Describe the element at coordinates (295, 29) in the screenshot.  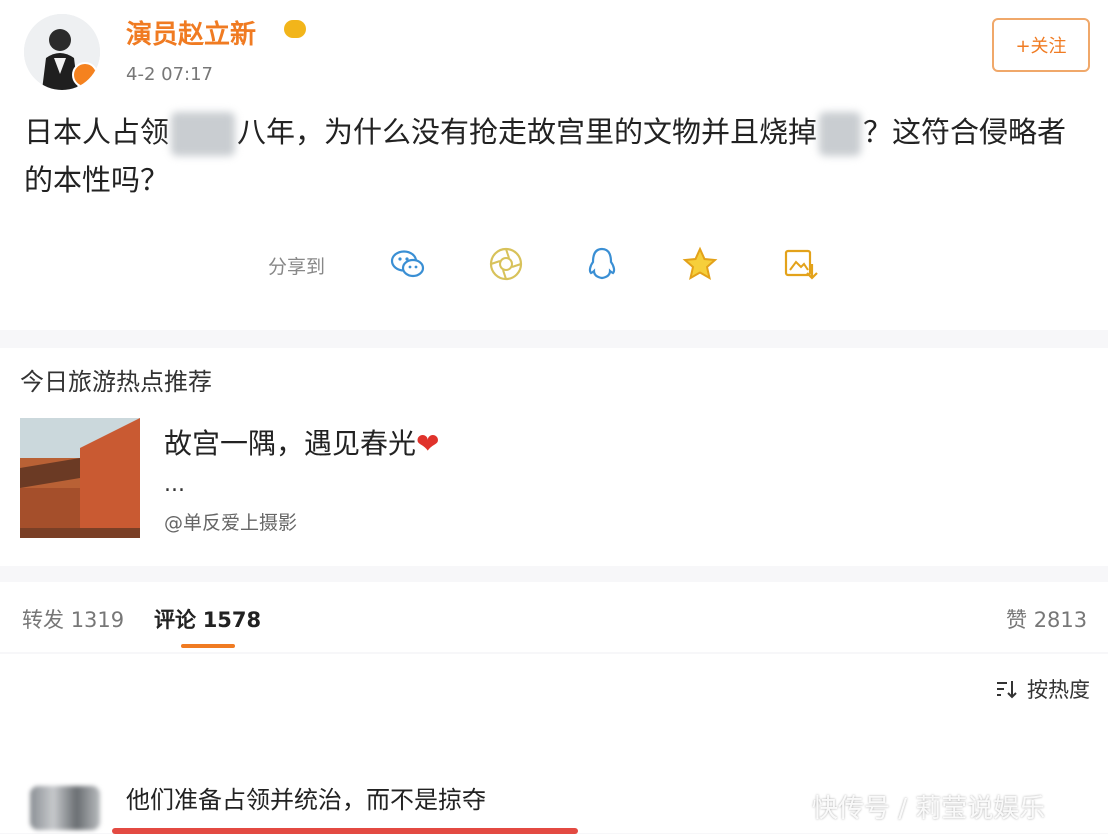
I see `vip-badge-icon` at that location.